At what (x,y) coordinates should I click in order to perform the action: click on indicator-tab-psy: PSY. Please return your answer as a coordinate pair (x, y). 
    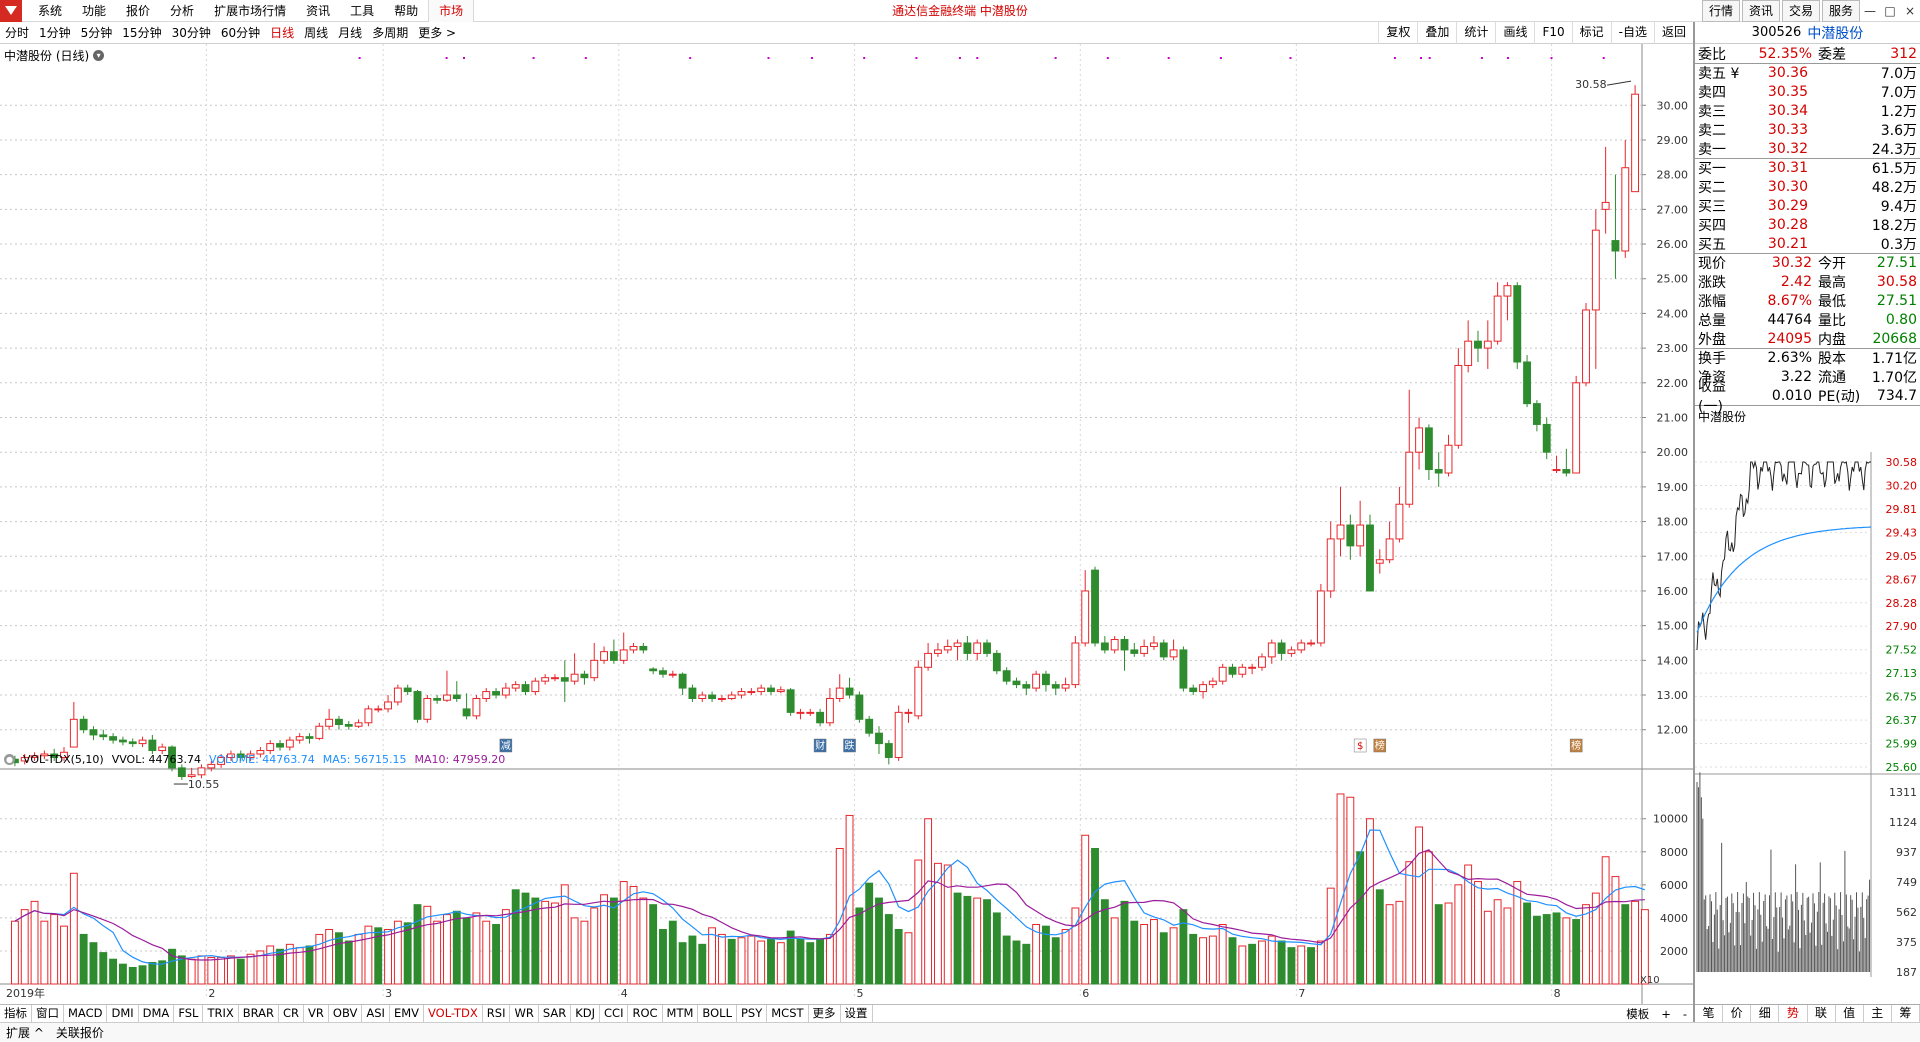
    Looking at the image, I should click on (752, 1013).